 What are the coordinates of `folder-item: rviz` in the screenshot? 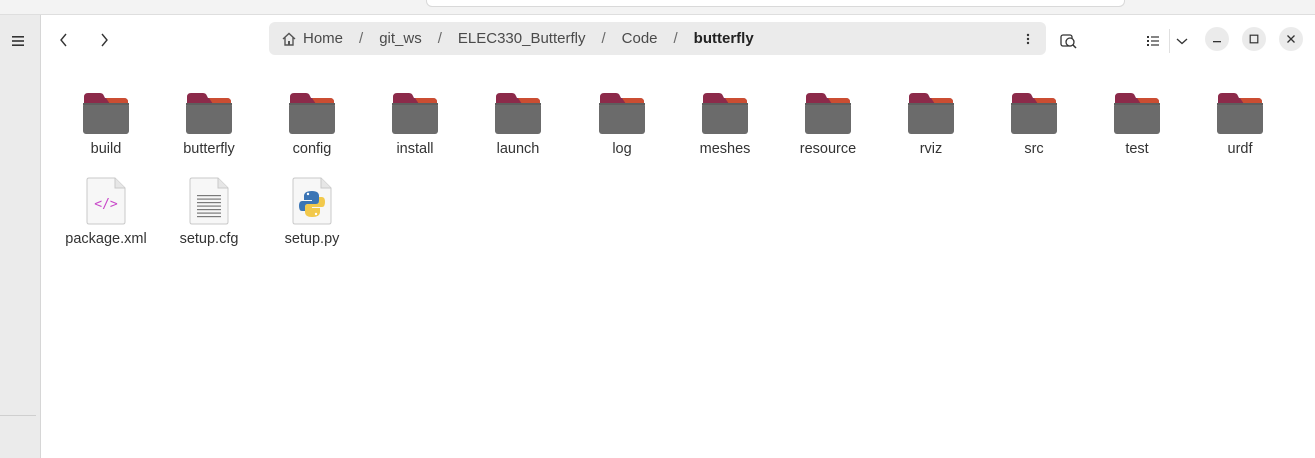 It's located at (931, 122).